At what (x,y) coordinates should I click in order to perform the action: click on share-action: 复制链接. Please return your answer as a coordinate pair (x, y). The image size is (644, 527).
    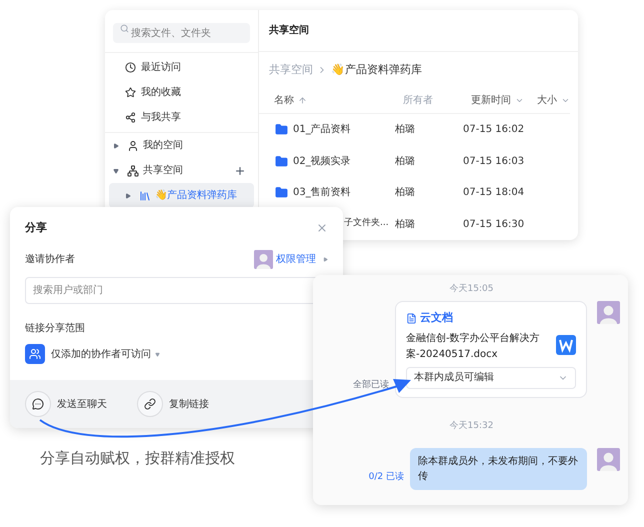
    Looking at the image, I should click on (173, 404).